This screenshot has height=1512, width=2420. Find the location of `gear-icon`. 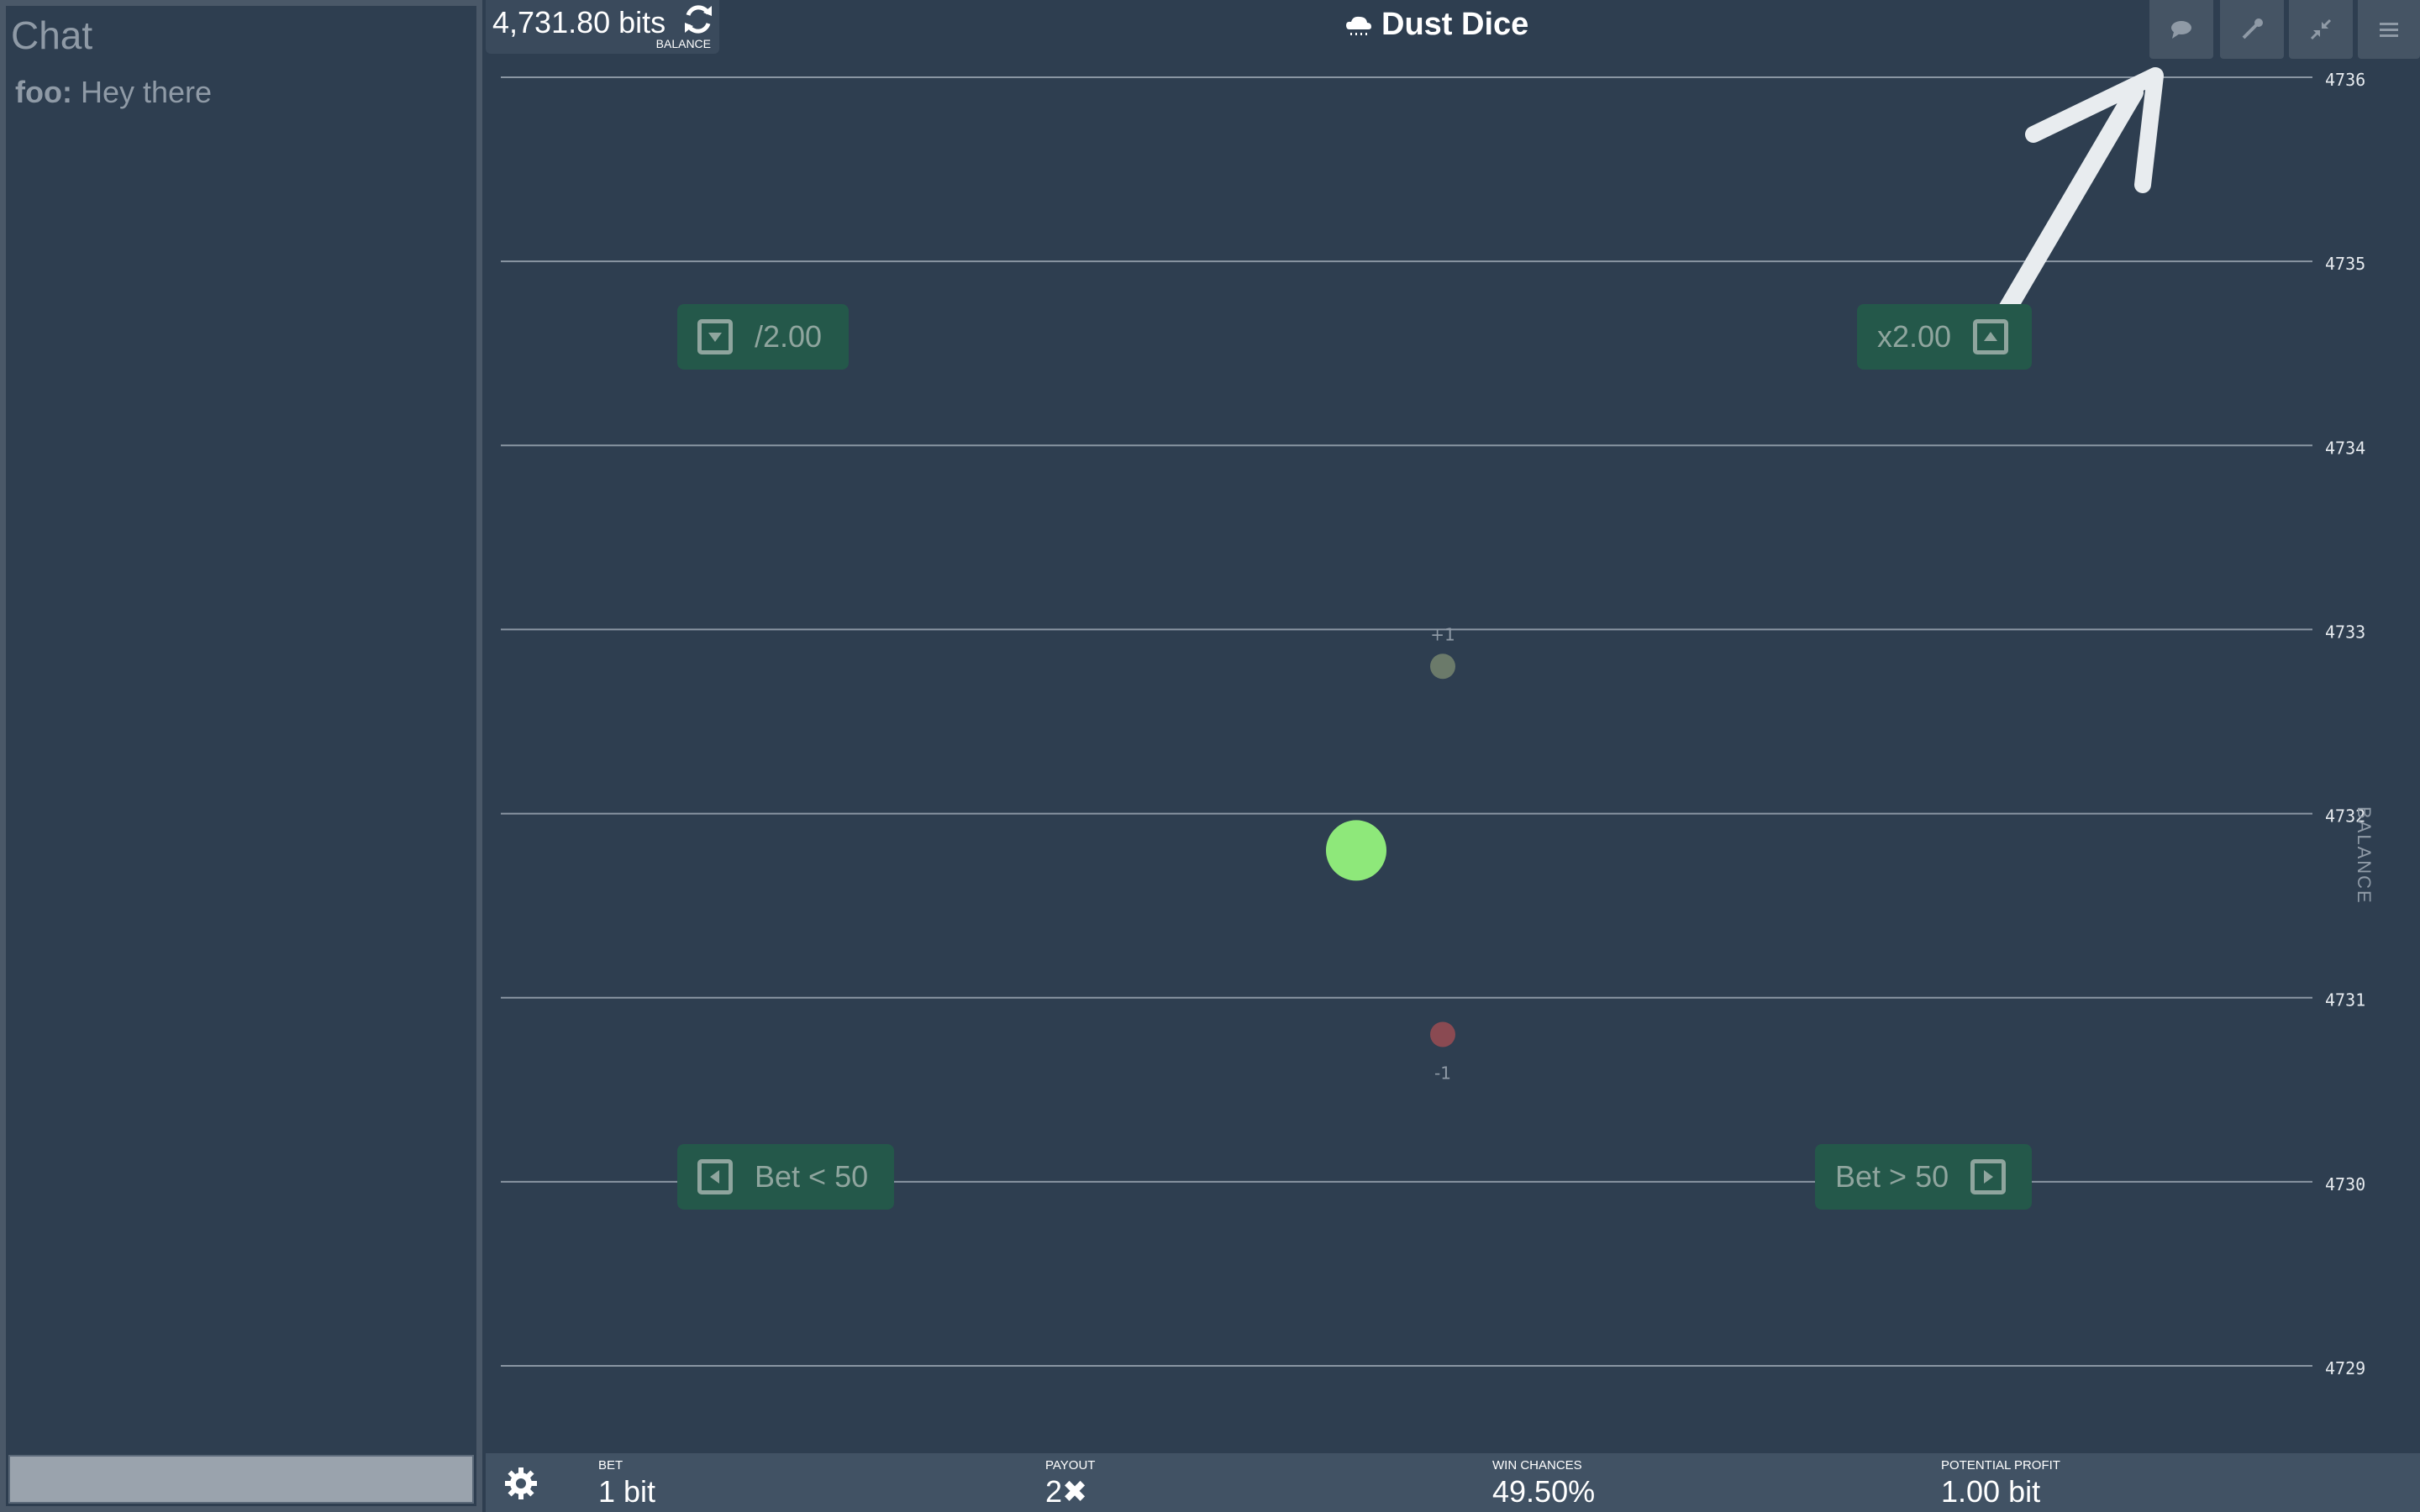

gear-icon is located at coordinates (521, 1483).